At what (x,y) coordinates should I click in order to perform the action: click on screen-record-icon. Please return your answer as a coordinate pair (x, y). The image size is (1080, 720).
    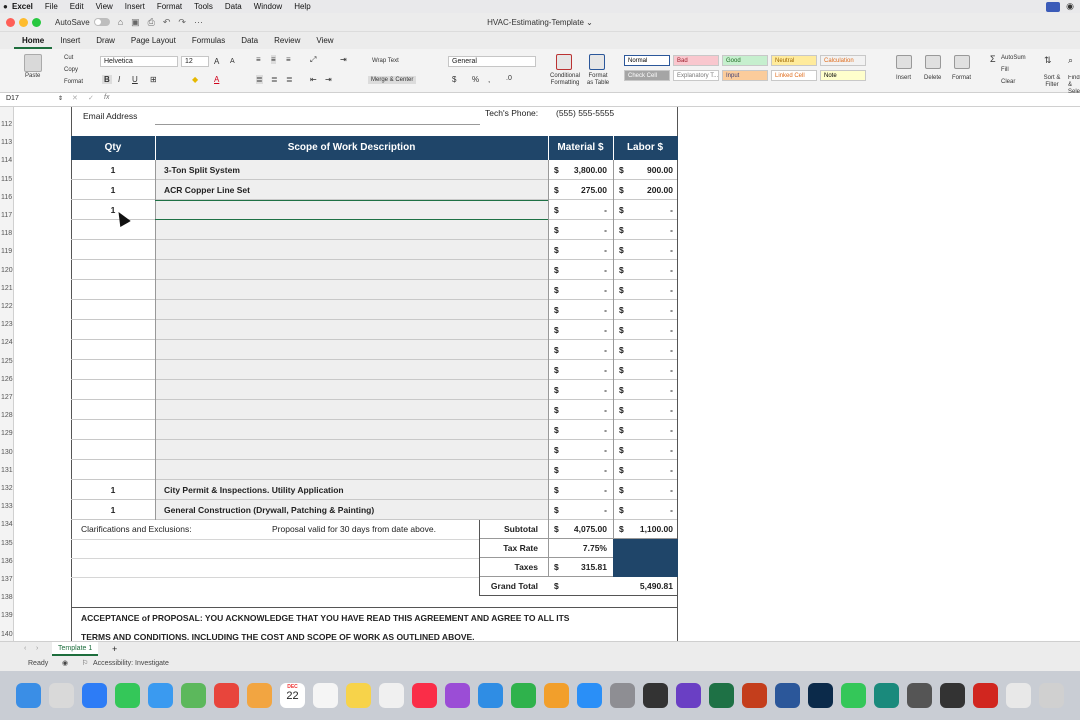
    Looking at the image, I should click on (1053, 6).